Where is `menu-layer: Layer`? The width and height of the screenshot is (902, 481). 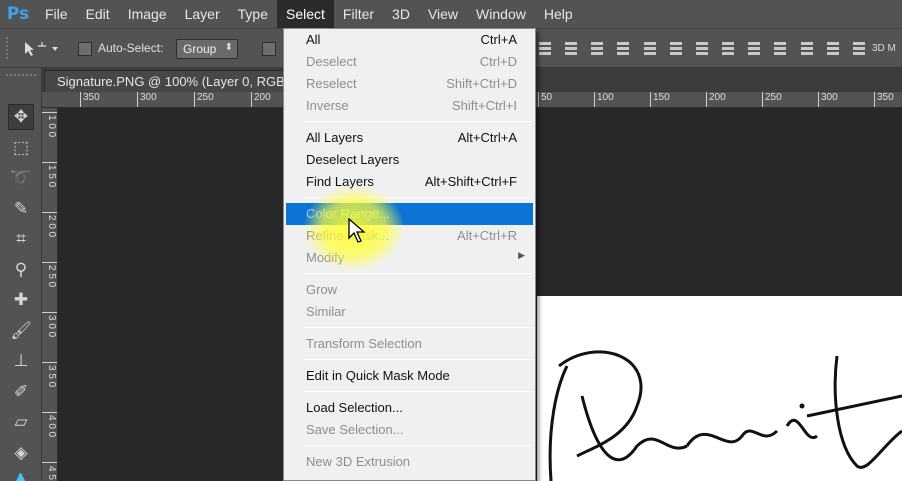
menu-layer: Layer is located at coordinates (202, 14).